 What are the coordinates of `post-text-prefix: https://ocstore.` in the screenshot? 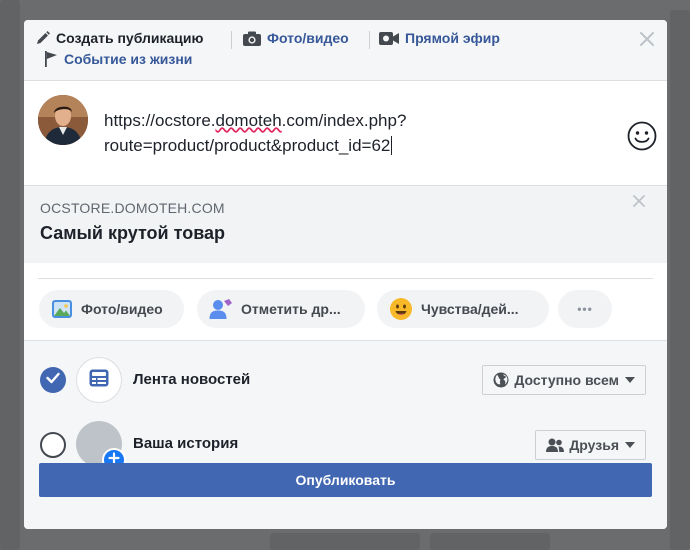 It's located at (160, 120).